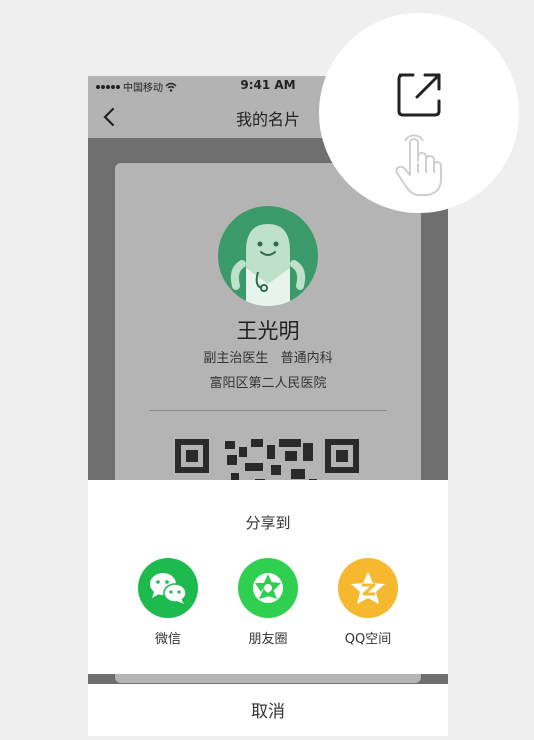  I want to click on share-moments-button: 朋友圈, so click(268, 602).